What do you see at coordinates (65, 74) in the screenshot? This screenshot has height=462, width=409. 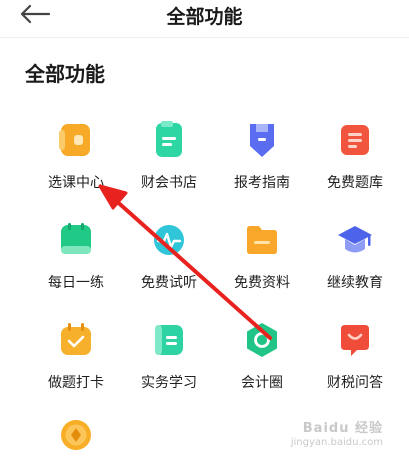 I see `section-title: 全部功能` at bounding box center [65, 74].